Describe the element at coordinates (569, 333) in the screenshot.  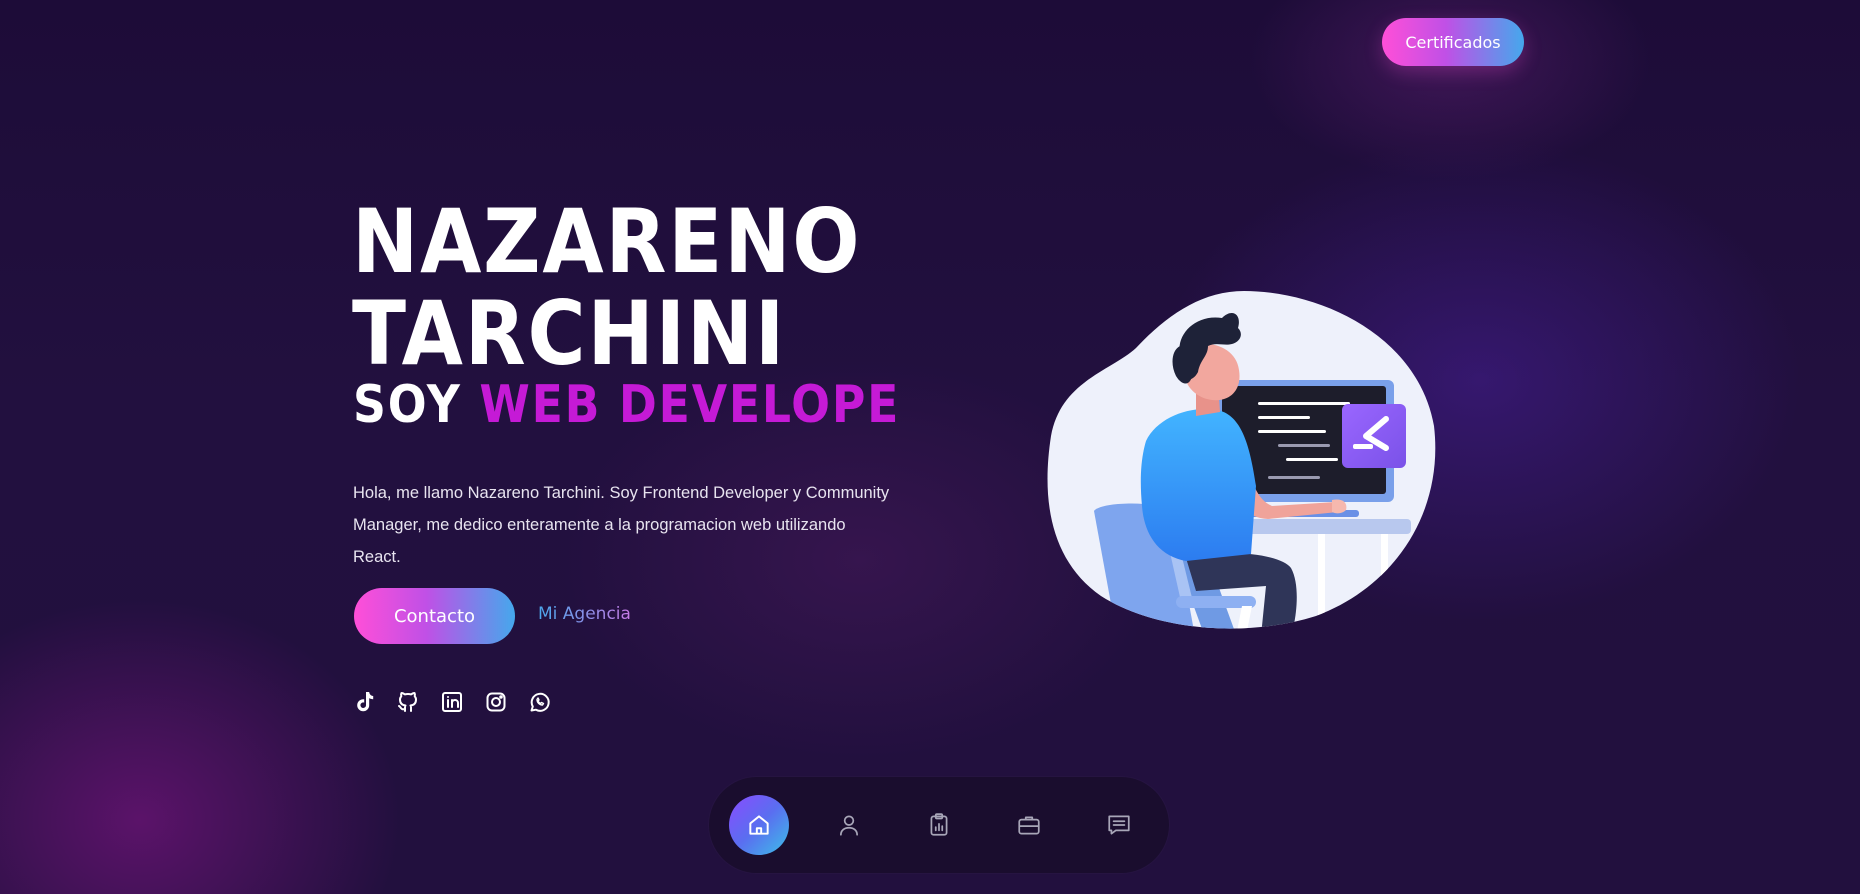
I see `hero-name-last: TARCHINI` at that location.